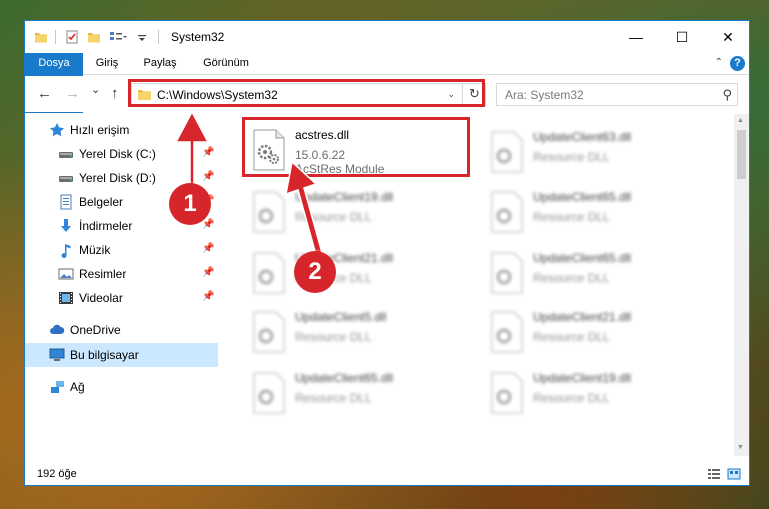 The image size is (769, 509). What do you see at coordinates (315, 272) in the screenshot?
I see `step-badge-2: 2` at bounding box center [315, 272].